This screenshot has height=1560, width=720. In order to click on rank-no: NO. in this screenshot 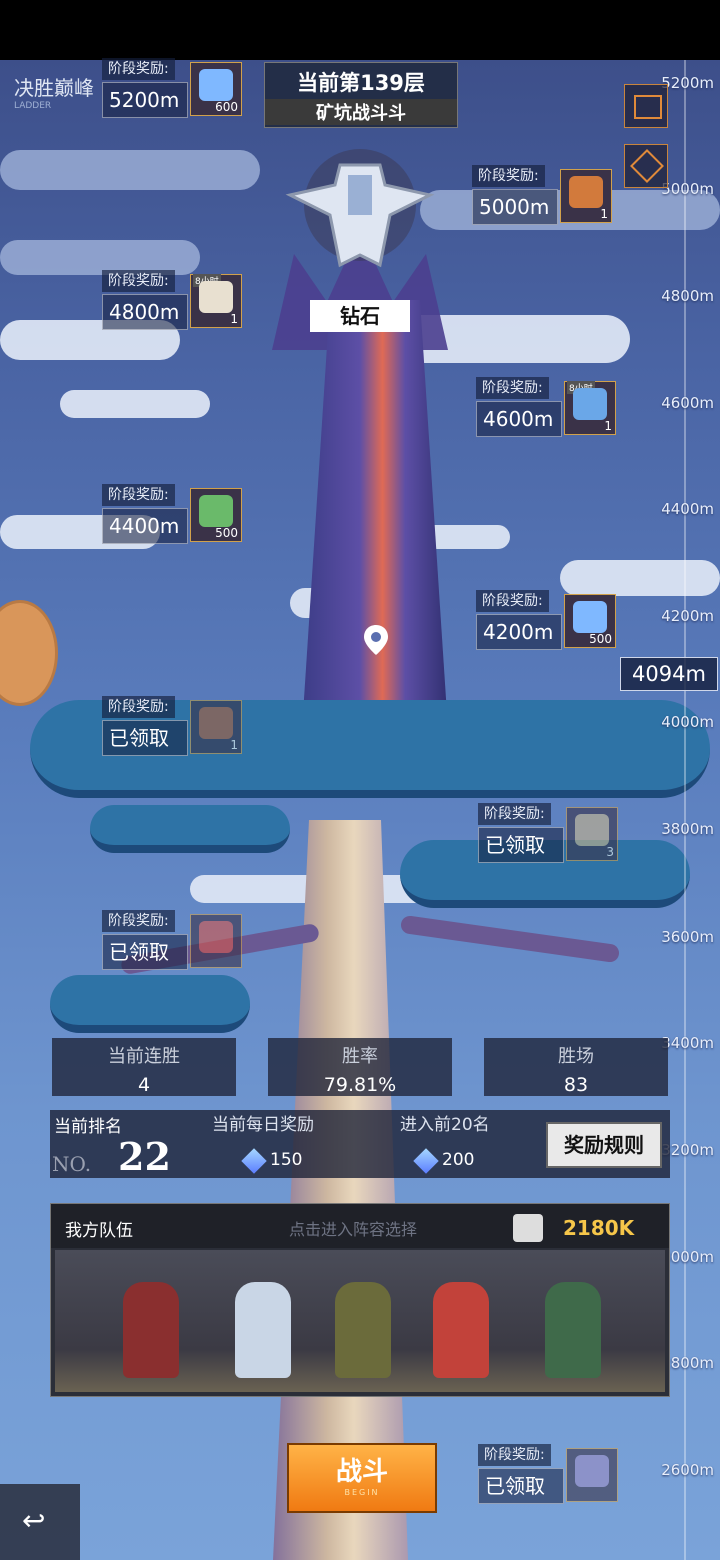, I will do `click(72, 1164)`.